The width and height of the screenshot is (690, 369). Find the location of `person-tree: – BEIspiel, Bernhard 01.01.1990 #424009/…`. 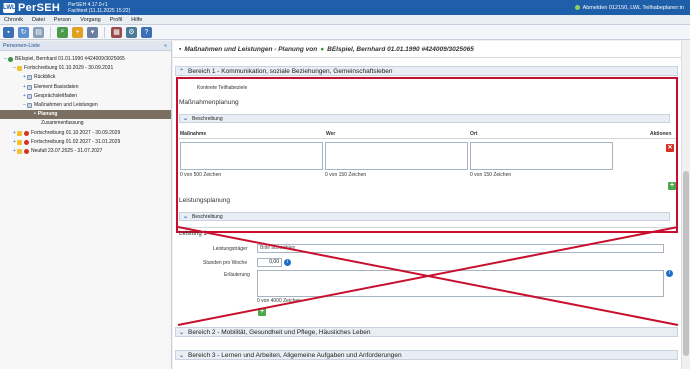

person-tree: – BEIspiel, Bernhard 01.01.1990 #424009/… is located at coordinates (85, 103).